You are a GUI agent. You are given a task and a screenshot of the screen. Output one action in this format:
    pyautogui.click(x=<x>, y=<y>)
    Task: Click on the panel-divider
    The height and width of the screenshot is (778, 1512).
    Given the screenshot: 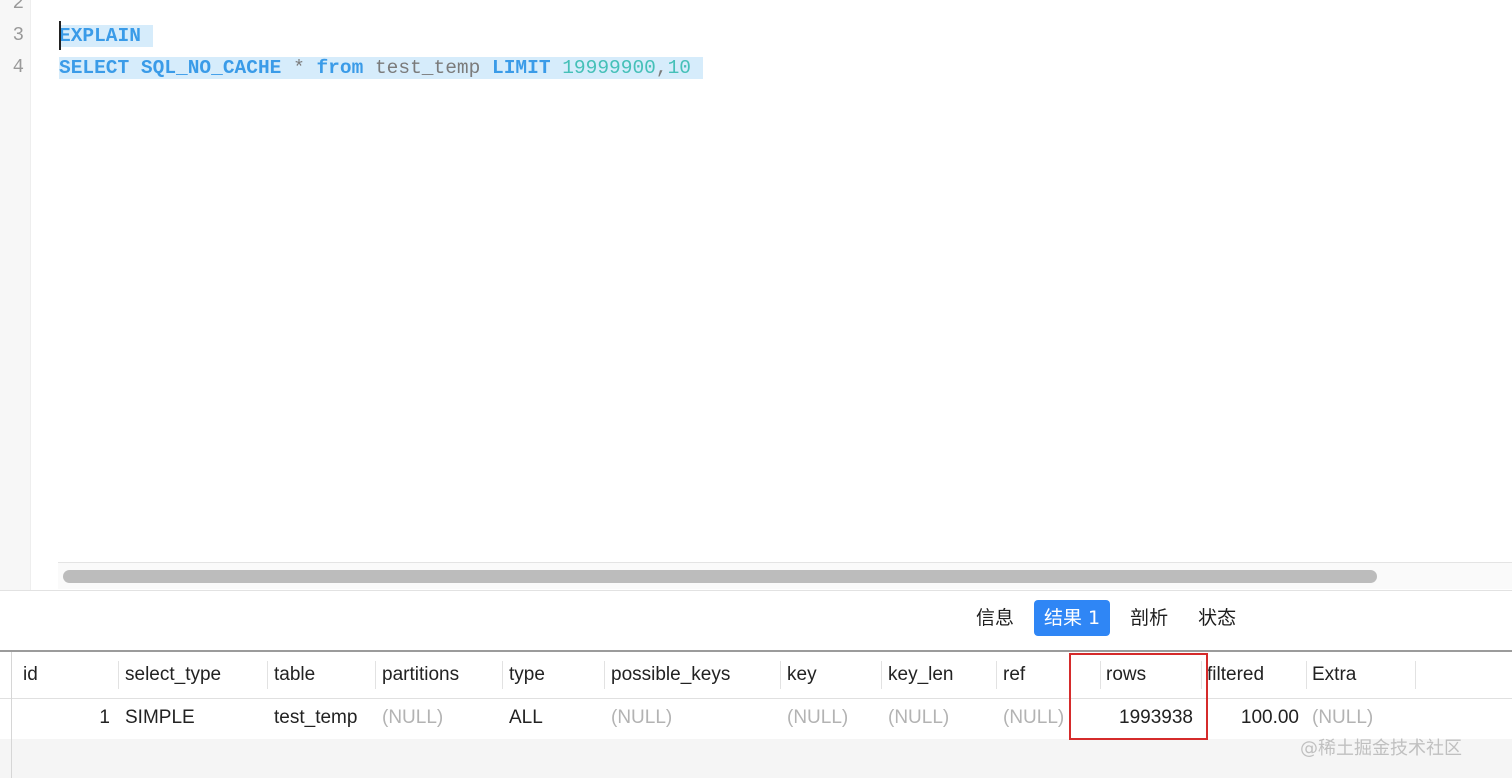 What is the action you would take?
    pyautogui.click(x=756, y=590)
    